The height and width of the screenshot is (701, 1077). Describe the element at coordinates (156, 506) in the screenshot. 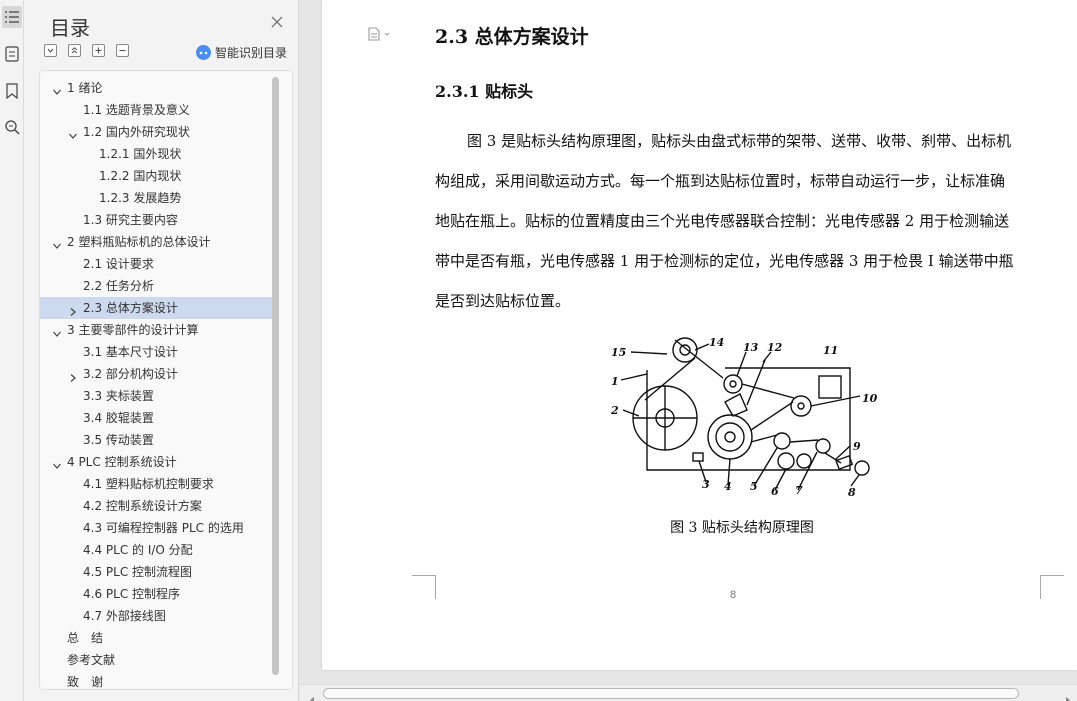

I see `toc-item: 4.2 控制系统设计方案` at that location.